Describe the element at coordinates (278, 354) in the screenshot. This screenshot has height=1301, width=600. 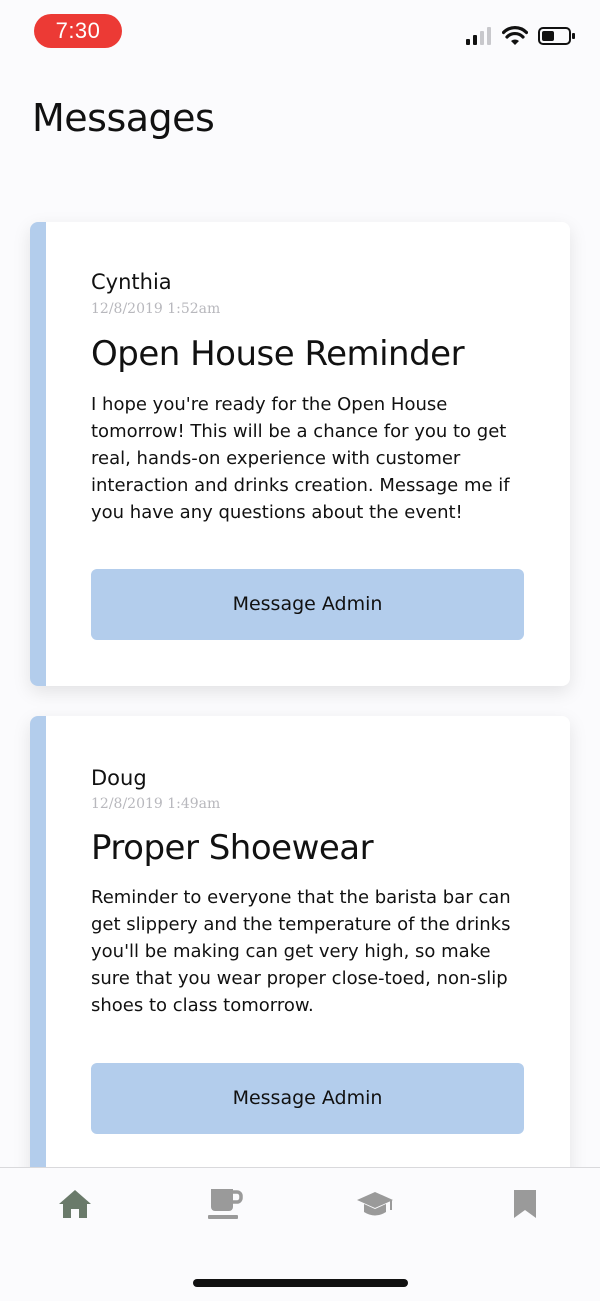
I see `message-title: Open House Reminder` at that location.